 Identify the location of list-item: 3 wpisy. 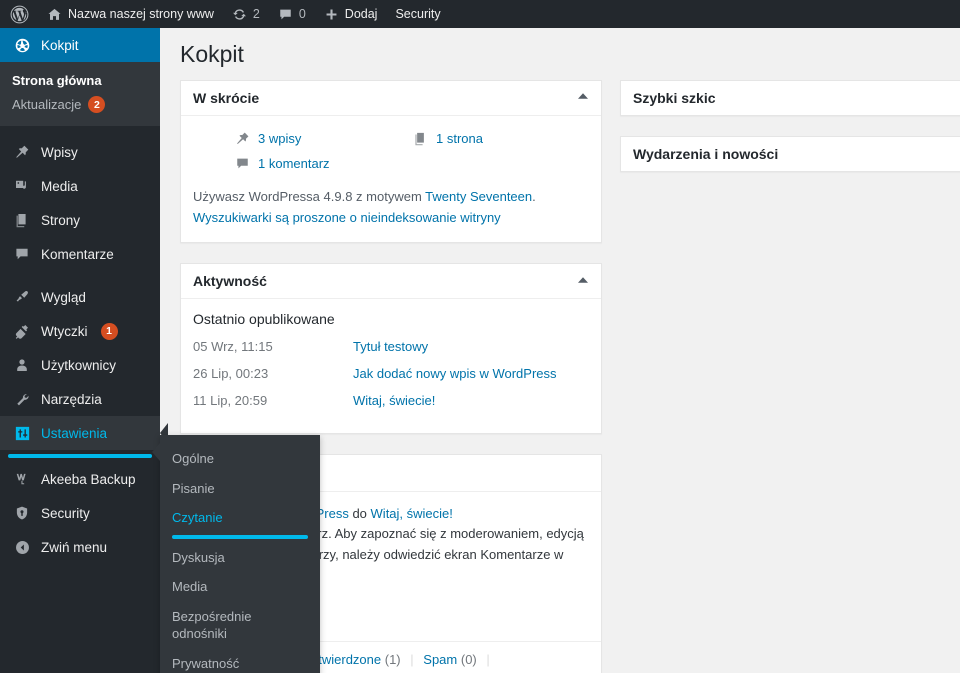
(322, 140).